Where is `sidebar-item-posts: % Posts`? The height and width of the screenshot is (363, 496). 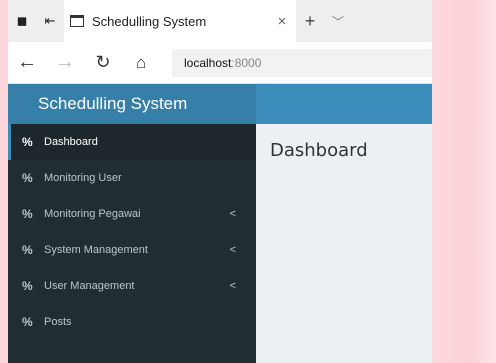
sidebar-item-posts: % Posts is located at coordinates (132, 322).